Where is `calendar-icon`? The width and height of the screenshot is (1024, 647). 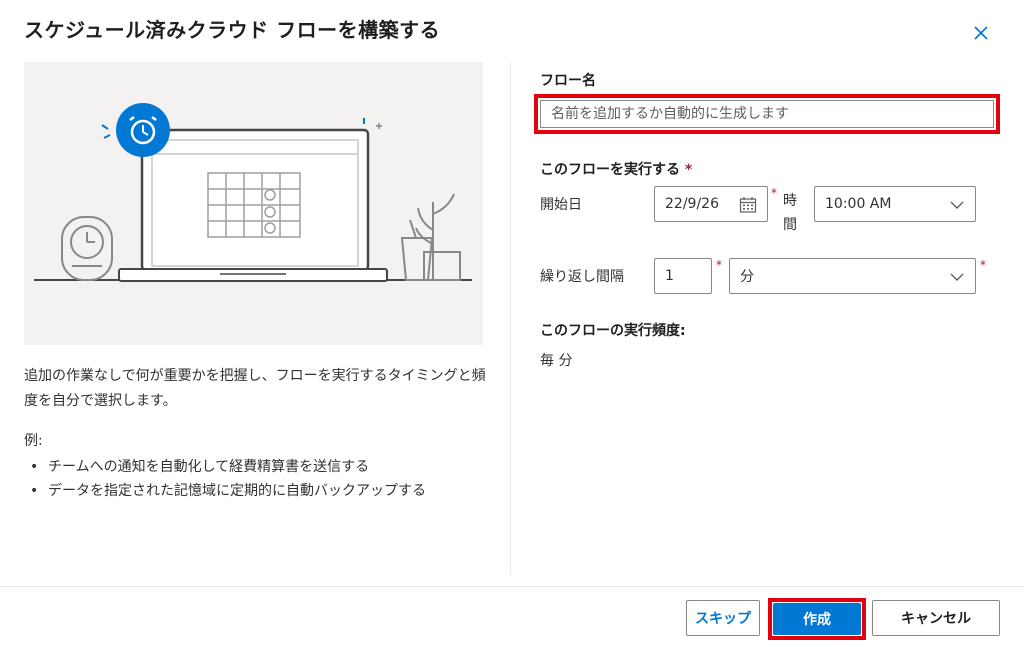
calendar-icon is located at coordinates (748, 205).